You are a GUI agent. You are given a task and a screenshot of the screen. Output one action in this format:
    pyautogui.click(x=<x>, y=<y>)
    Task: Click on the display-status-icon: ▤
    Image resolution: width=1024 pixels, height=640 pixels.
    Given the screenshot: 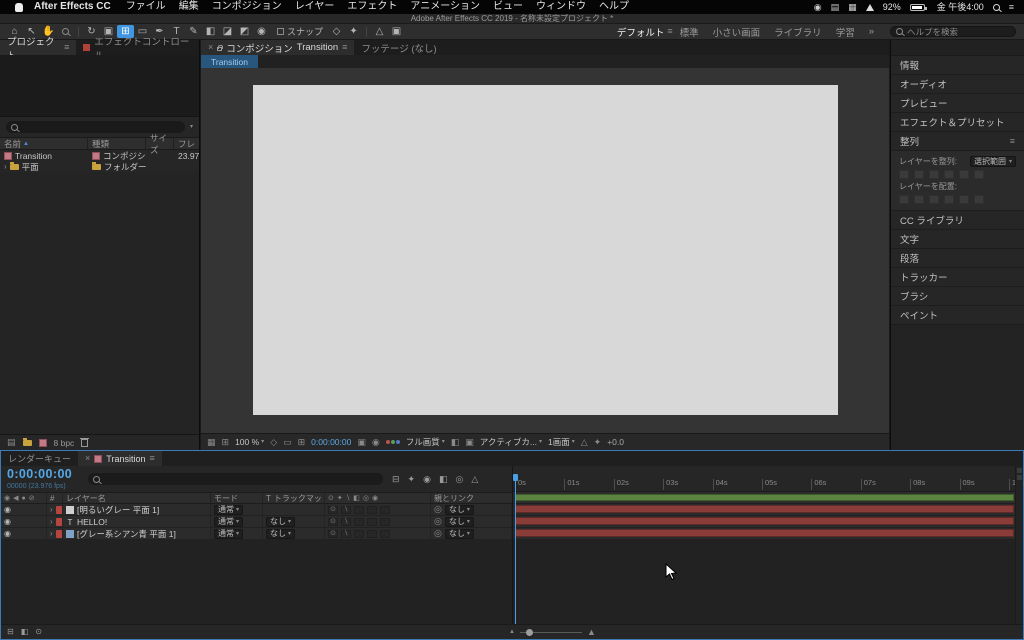 What is the action you would take?
    pyautogui.click(x=835, y=7)
    